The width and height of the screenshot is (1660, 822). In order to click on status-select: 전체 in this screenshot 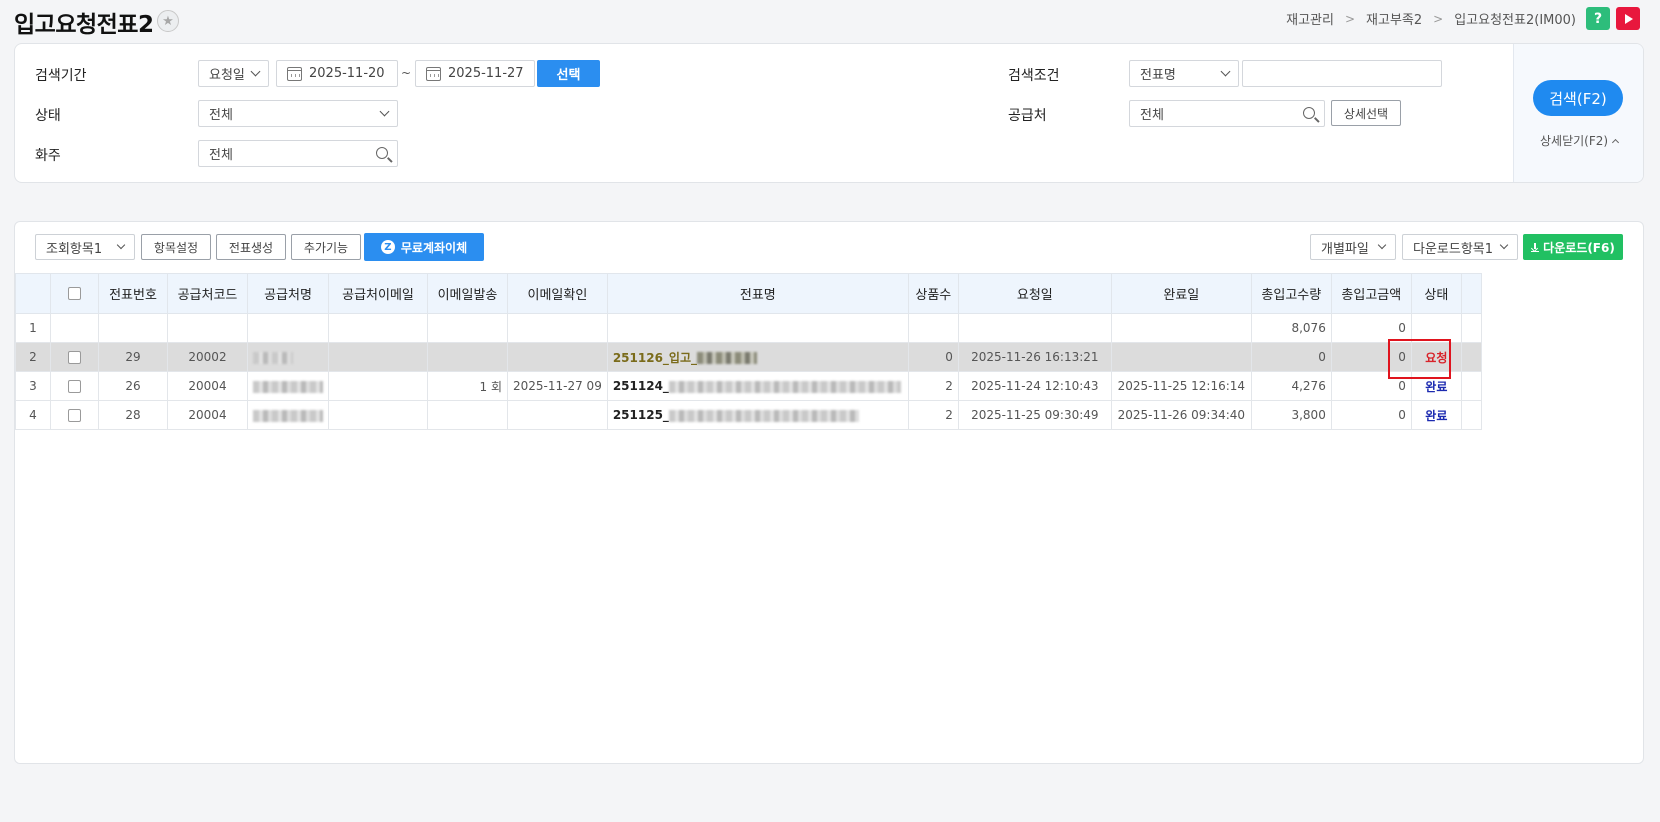, I will do `click(298, 113)`.